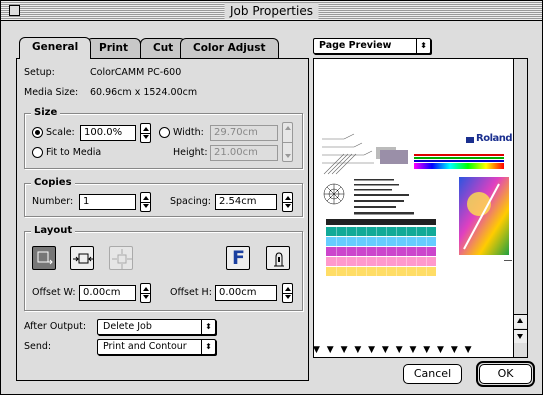 This screenshot has height=395, width=543. I want to click on center-horizontal-icon, so click(83, 258).